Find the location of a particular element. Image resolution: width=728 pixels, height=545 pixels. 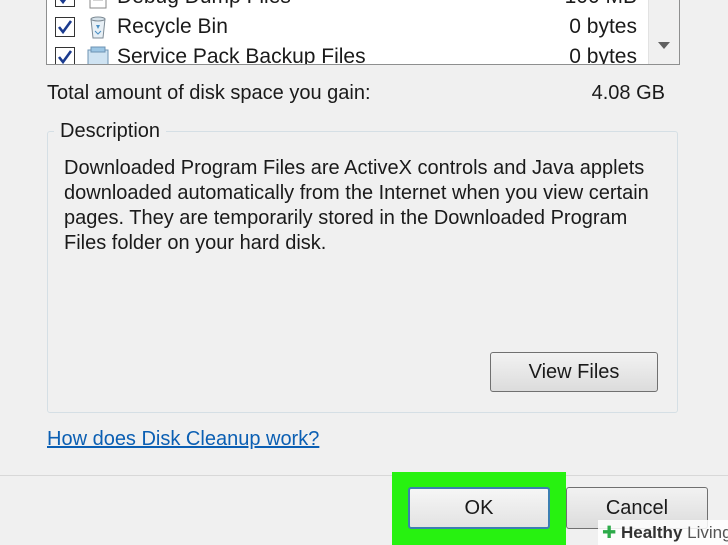

vertical-scrollbar is located at coordinates (663, 32).